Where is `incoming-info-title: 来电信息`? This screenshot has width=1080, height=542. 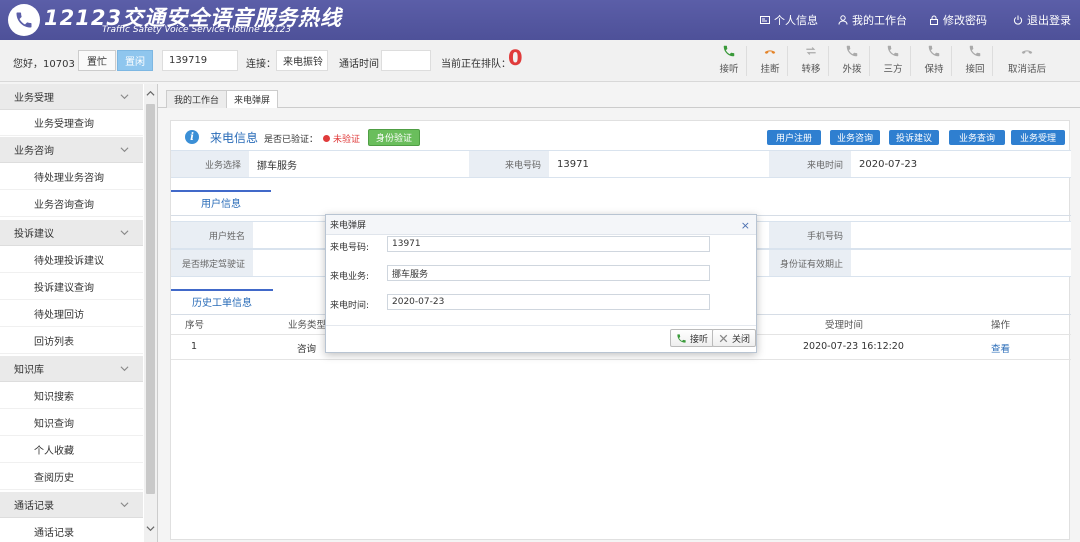
incoming-info-title: 来电信息 is located at coordinates (234, 138).